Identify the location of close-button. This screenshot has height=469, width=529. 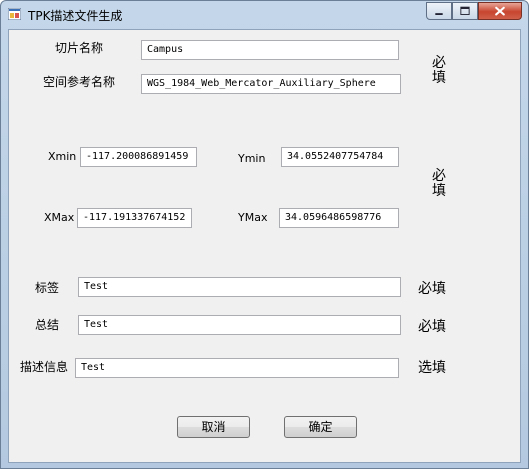
(500, 11).